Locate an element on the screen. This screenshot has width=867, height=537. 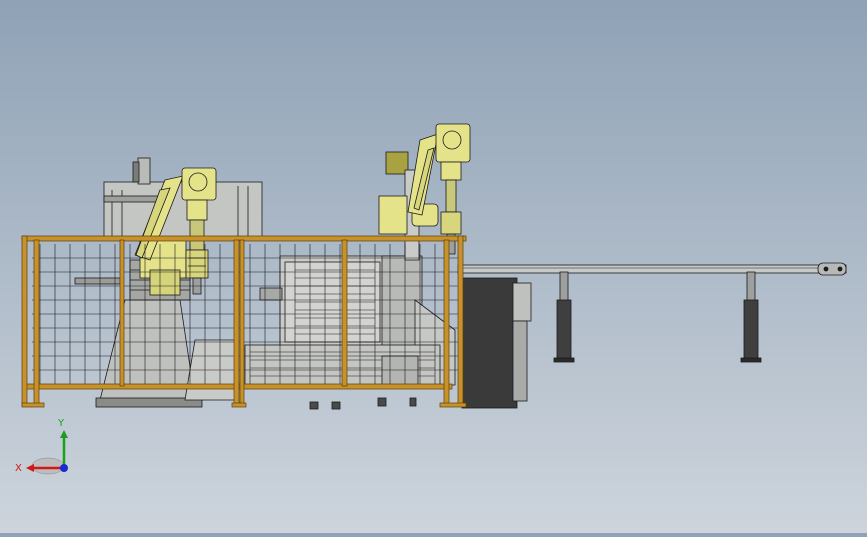
electrical-cabinet is located at coordinates (496, 343).